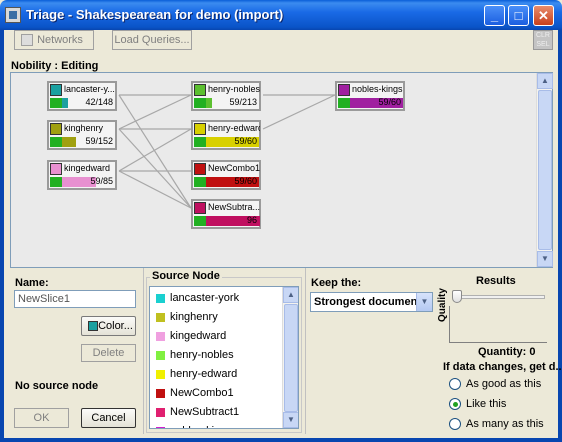 This screenshot has height=442, width=562. Describe the element at coordinates (143, 351) in the screenshot. I see `divider-left` at that location.